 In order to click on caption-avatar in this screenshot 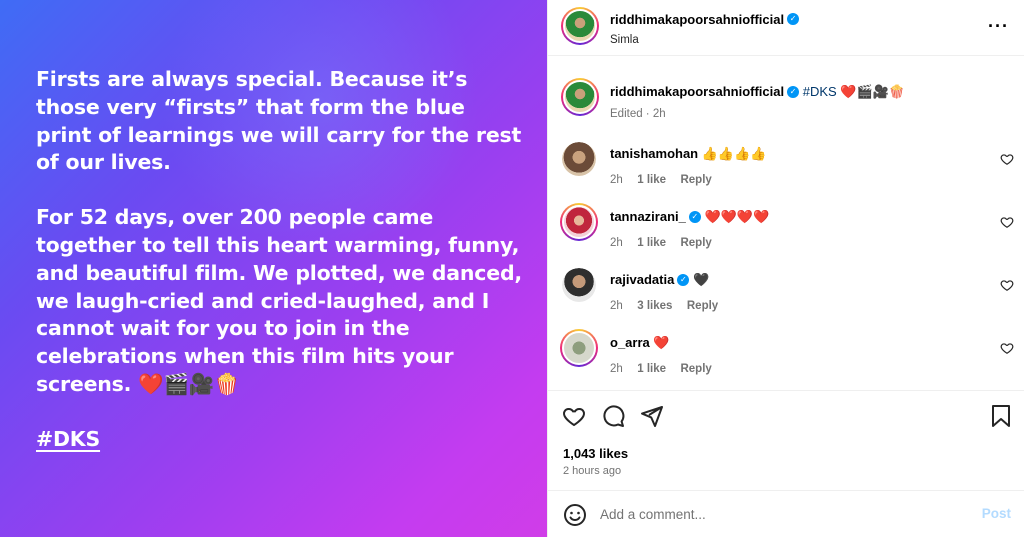, I will do `click(580, 97)`.